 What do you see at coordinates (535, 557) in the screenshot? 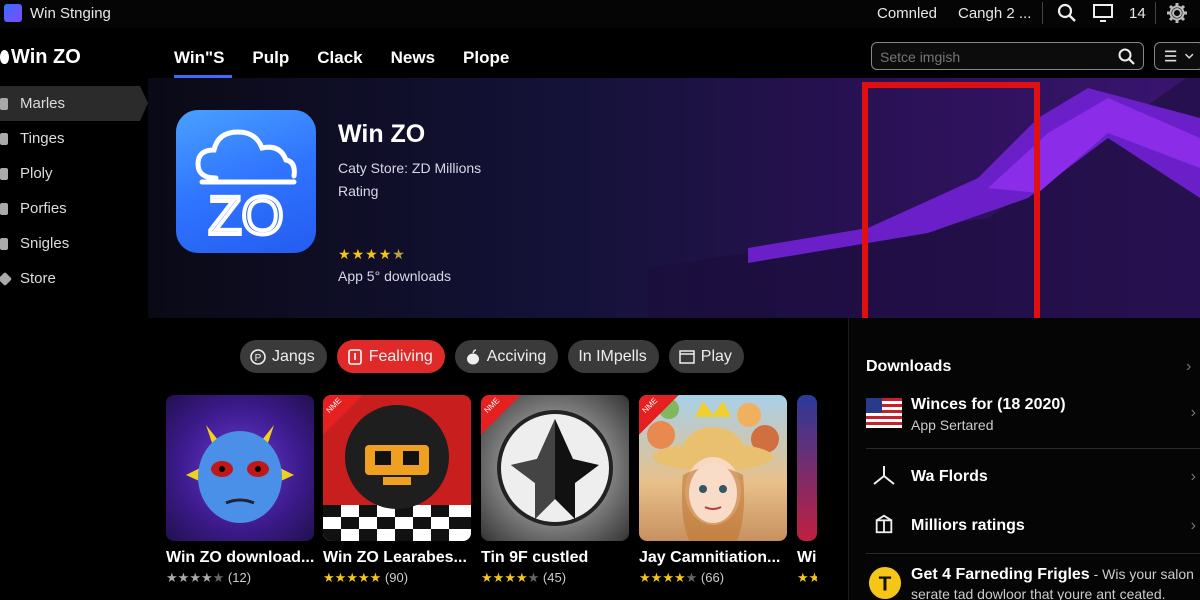
I see `game-title: Tin 9F custled` at bounding box center [535, 557].